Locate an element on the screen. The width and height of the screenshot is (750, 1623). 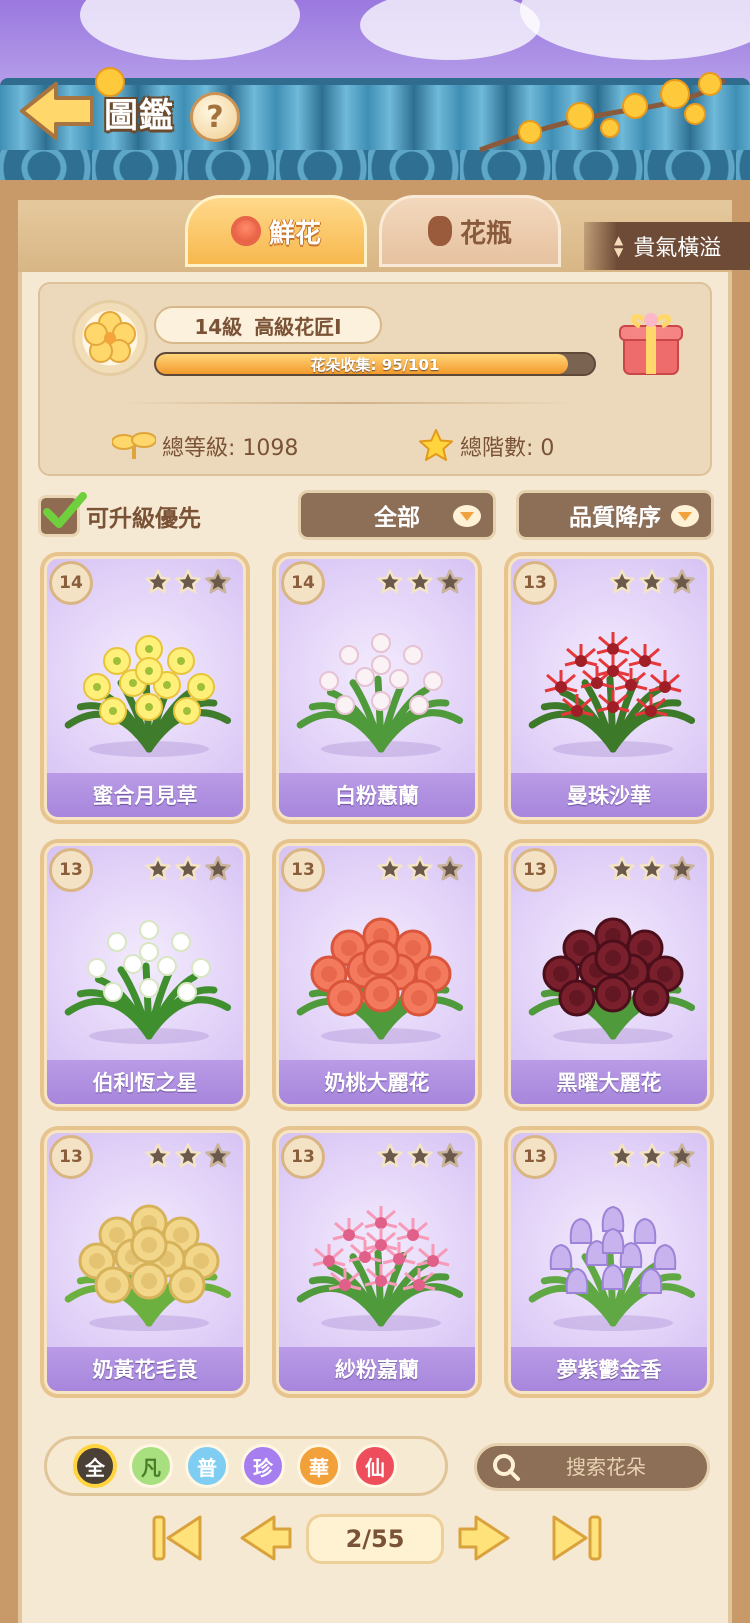
level-pill: 14級 高級花匠Ⅰ is located at coordinates (268, 325).